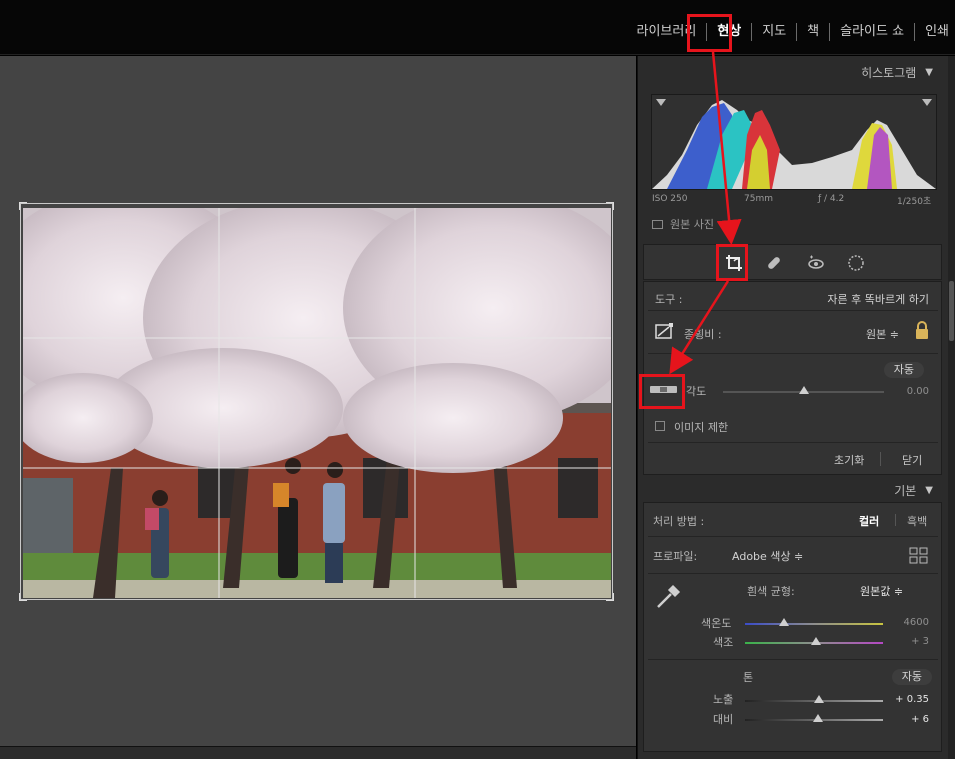 This screenshot has width=955, height=759. I want to click on reset-button: 초기화, so click(849, 460).